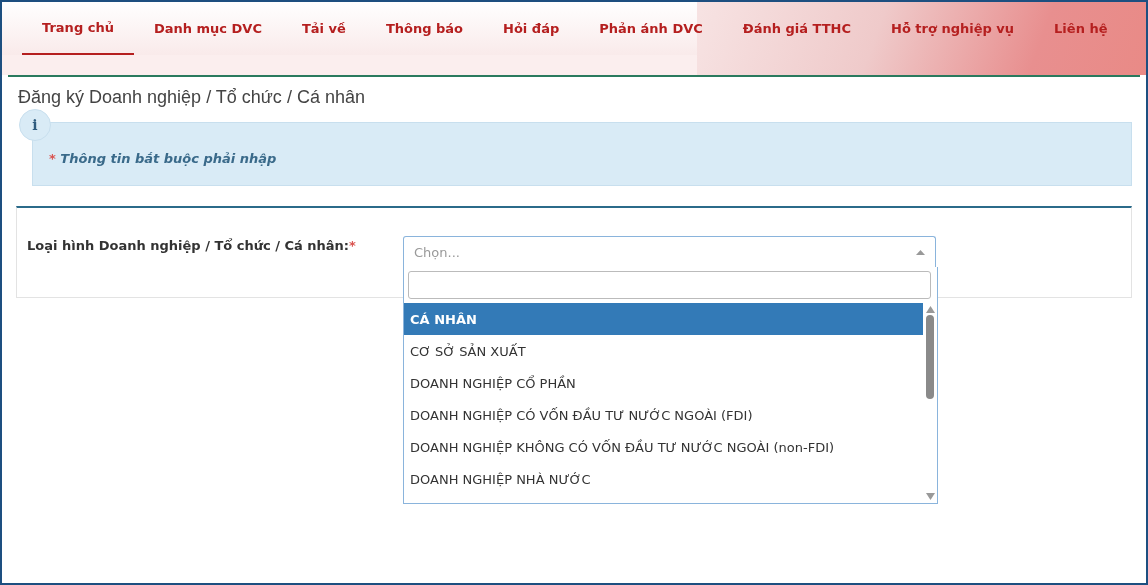  What do you see at coordinates (78, 28) in the screenshot?
I see `nav-link: Trang chủ` at bounding box center [78, 28].